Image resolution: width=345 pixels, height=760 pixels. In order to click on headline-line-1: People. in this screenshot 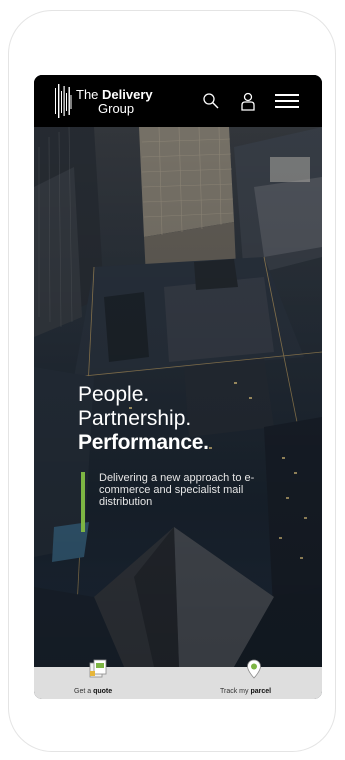, I will do `click(114, 394)`.